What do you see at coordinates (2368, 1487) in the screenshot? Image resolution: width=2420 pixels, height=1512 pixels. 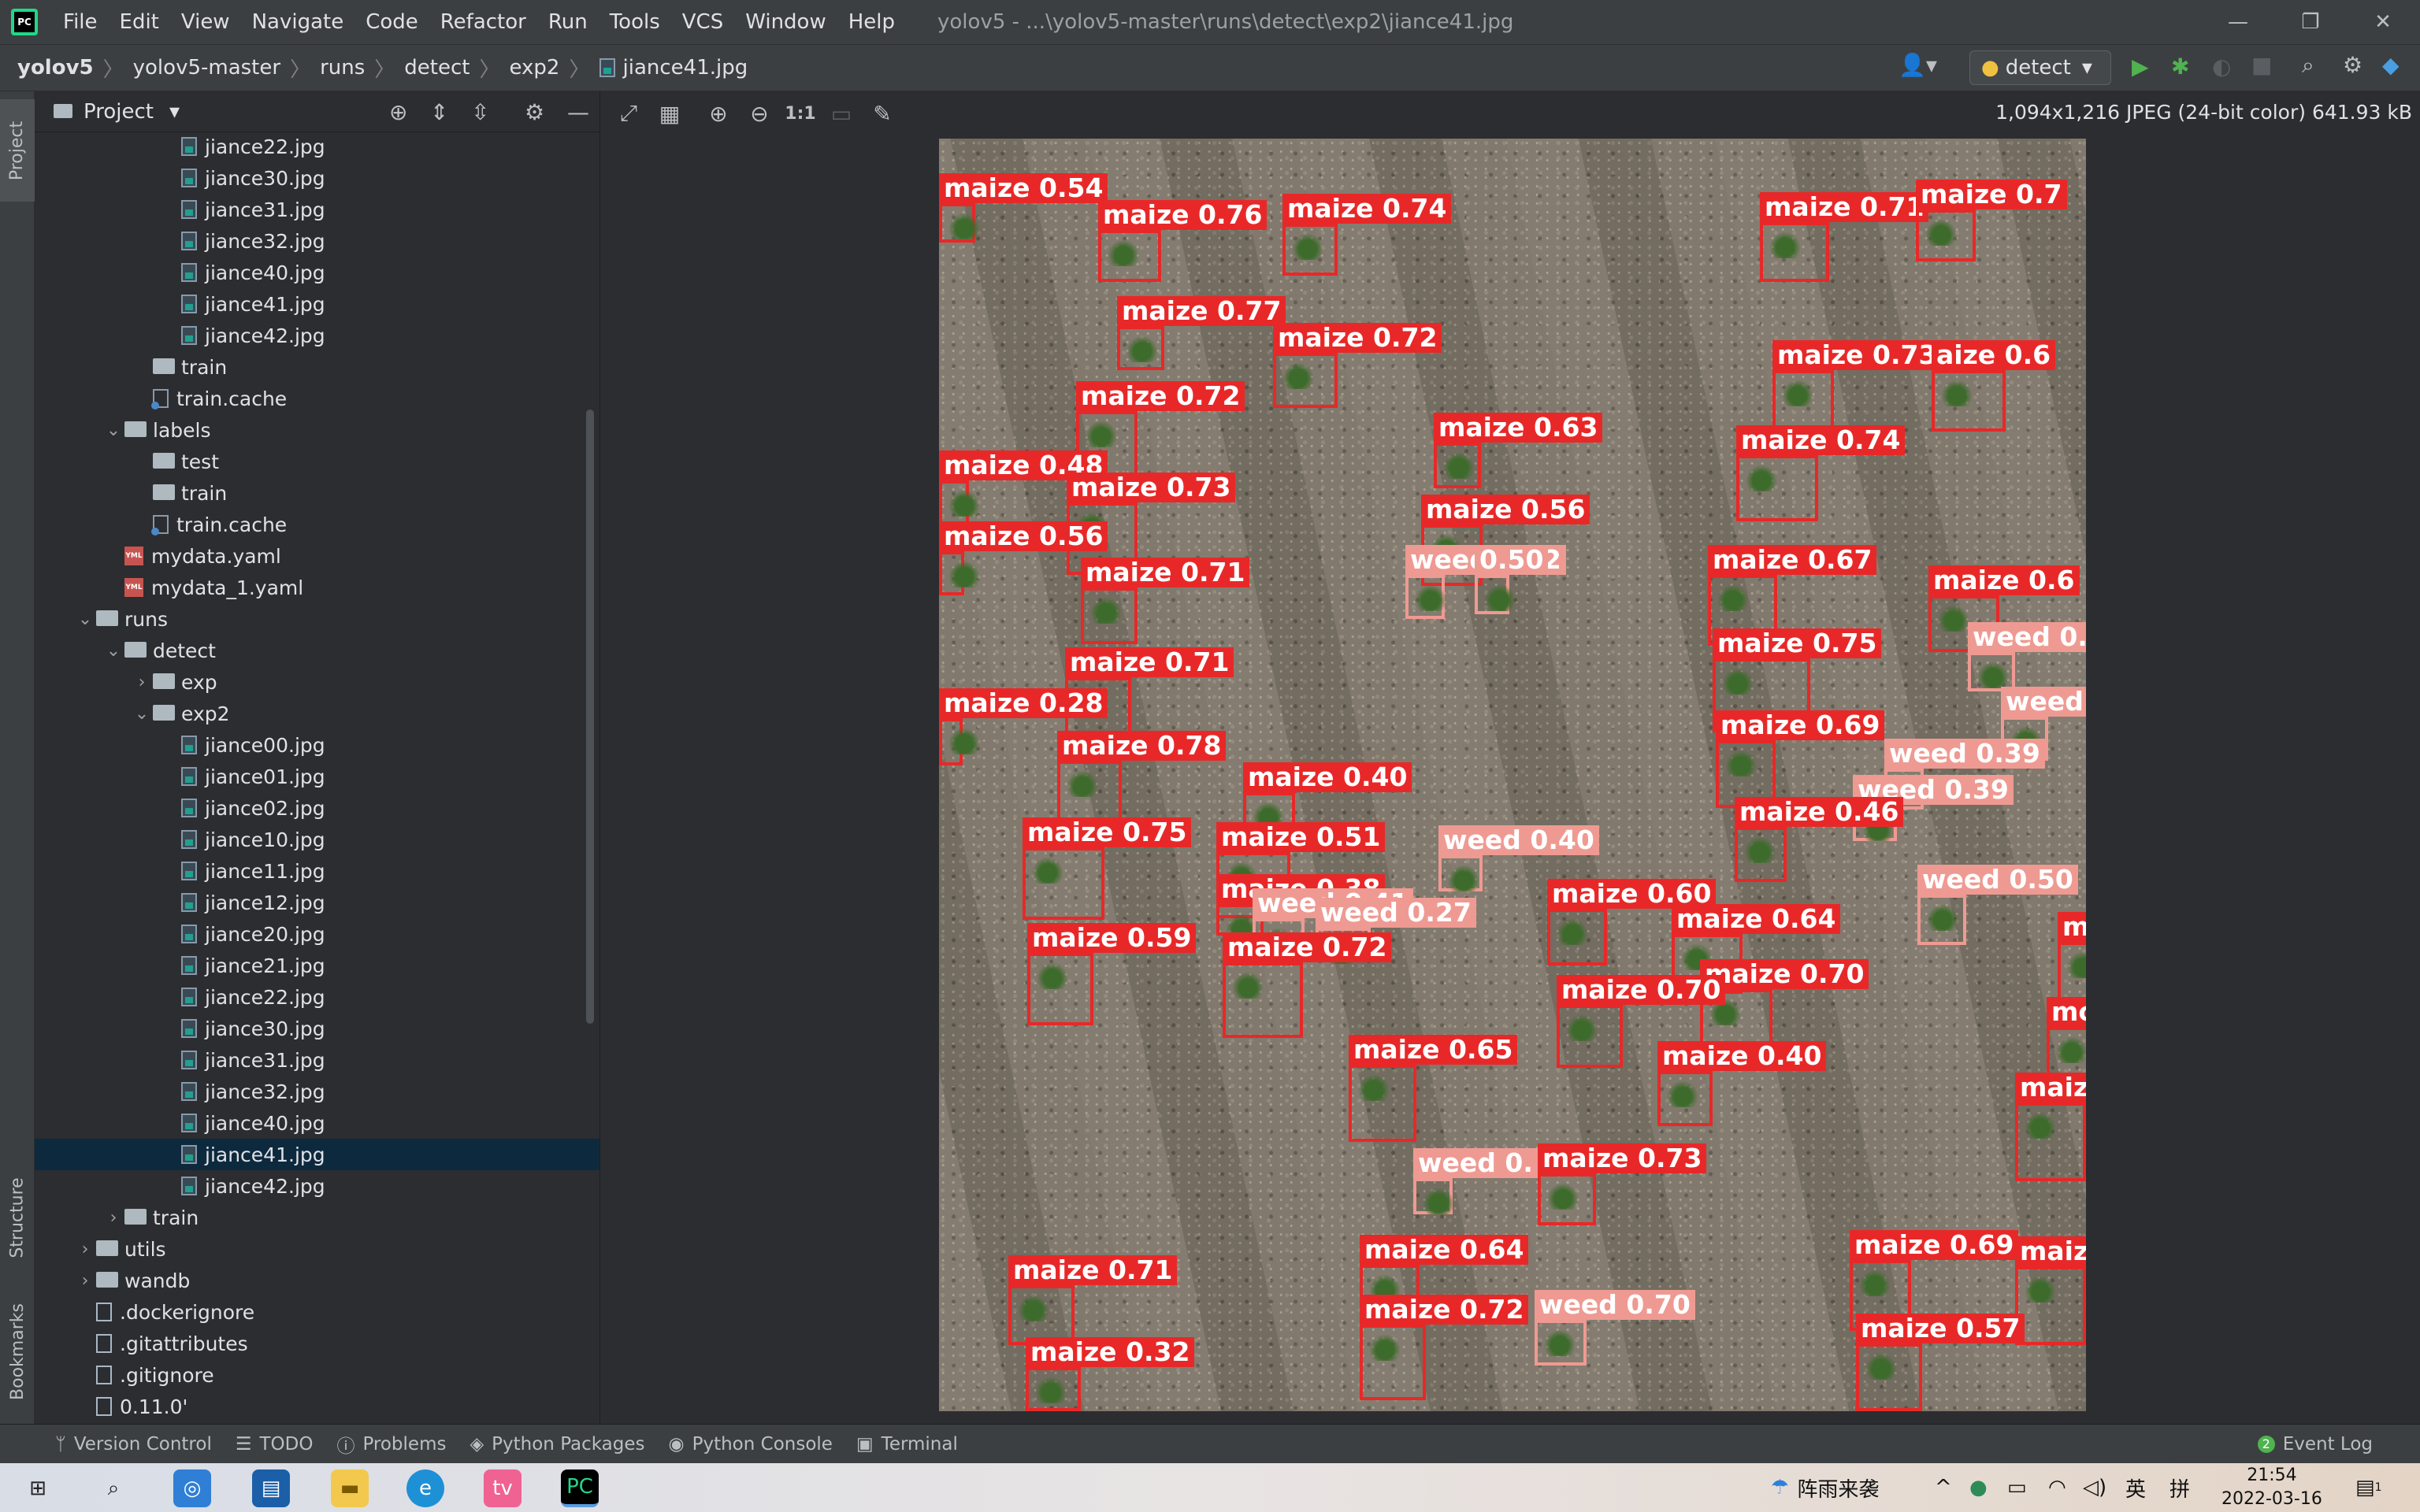 I see `notification-icon: ▤ 1` at bounding box center [2368, 1487].